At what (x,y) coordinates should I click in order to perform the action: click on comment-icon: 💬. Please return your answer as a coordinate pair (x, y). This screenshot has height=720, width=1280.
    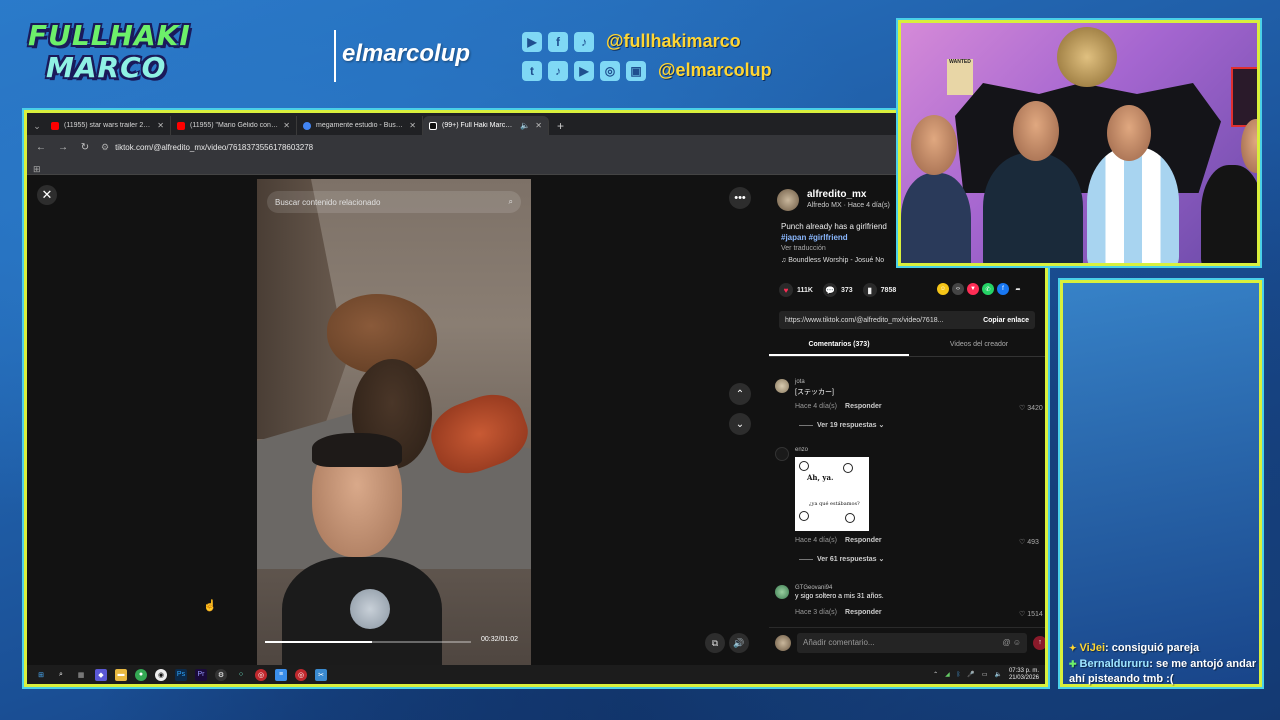
    Looking at the image, I should click on (829, 290).